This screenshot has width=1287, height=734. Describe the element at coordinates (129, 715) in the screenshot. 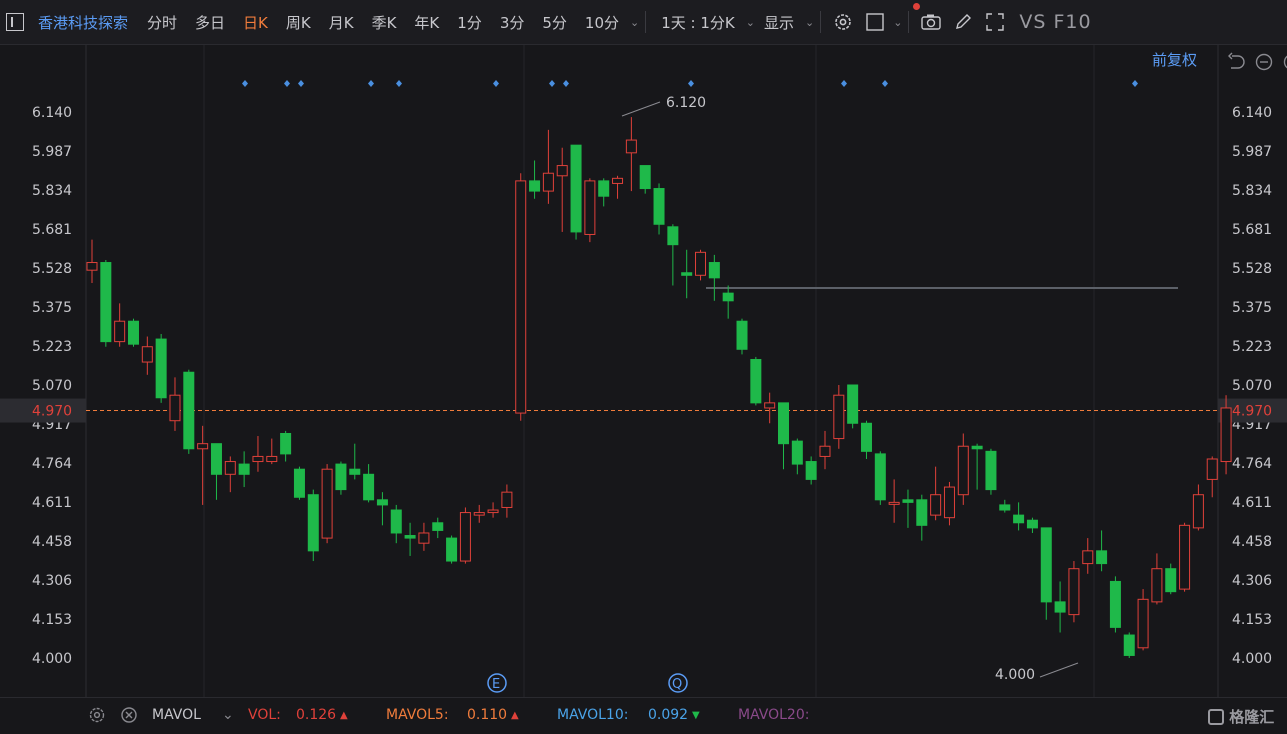

I see `indicator-close-icon` at that location.